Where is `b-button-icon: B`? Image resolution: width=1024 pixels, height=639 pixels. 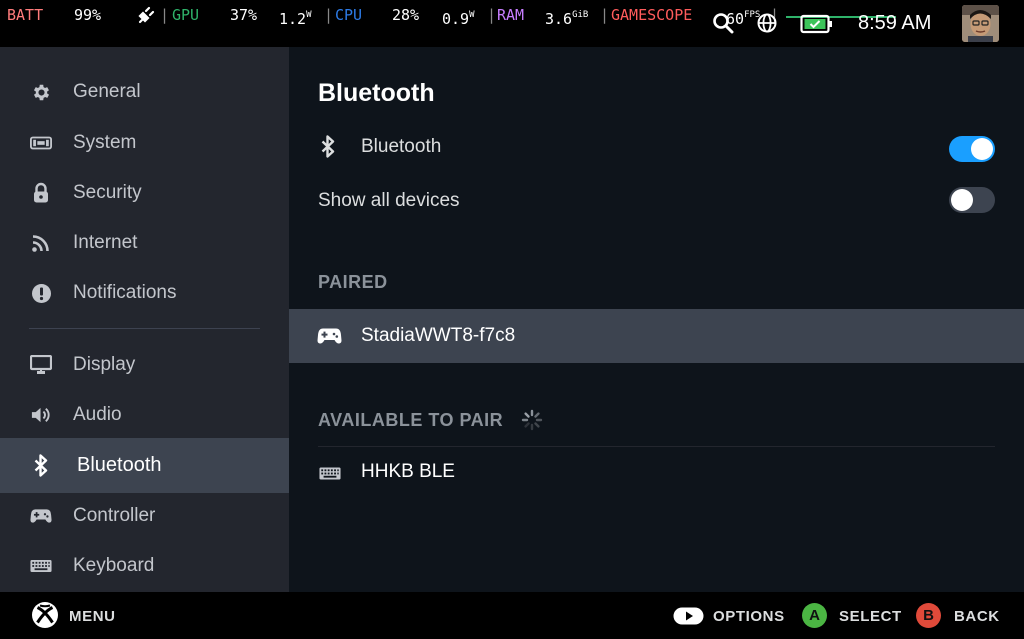 b-button-icon: B is located at coordinates (928, 615).